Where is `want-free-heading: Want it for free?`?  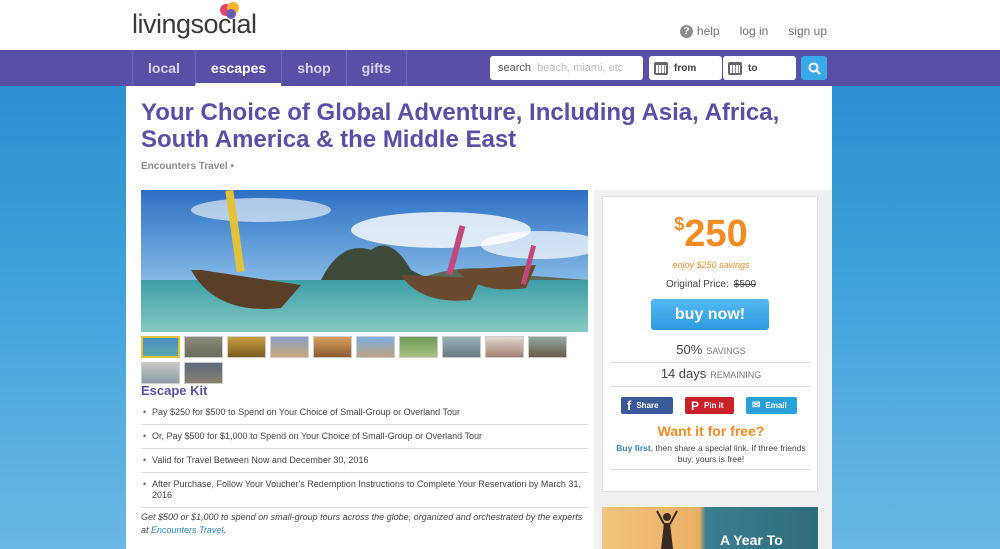 want-free-heading: Want it for free? is located at coordinates (711, 431).